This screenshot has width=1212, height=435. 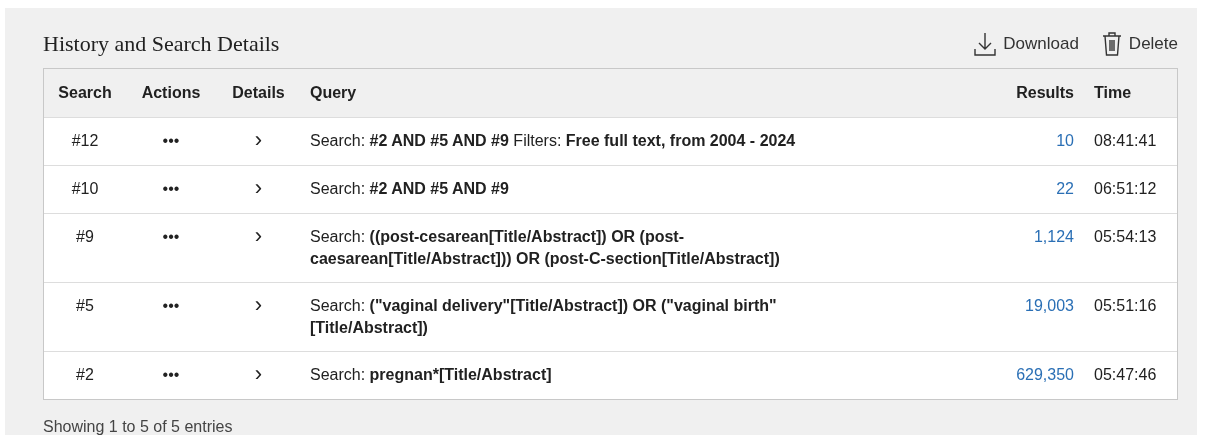 What do you see at coordinates (1044, 93) in the screenshot?
I see `column-header: Results` at bounding box center [1044, 93].